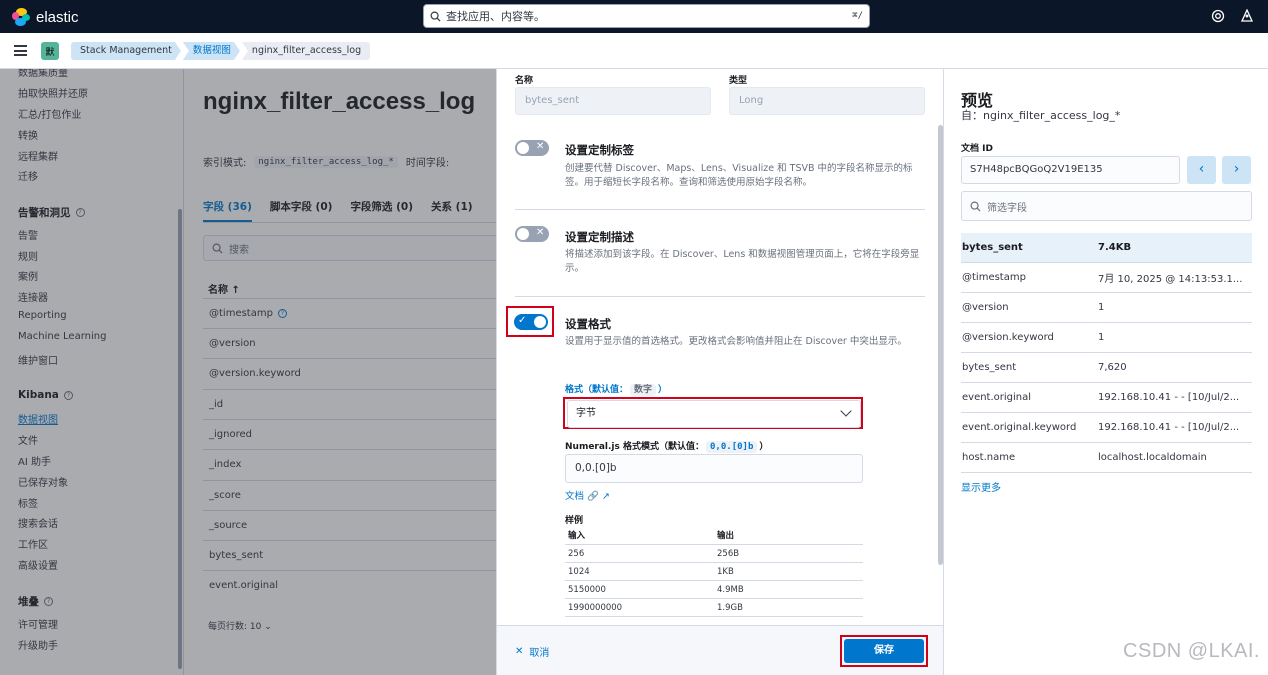 The image size is (1268, 675). I want to click on numeral-pattern-input: 0,0.[0]b, so click(714, 468).